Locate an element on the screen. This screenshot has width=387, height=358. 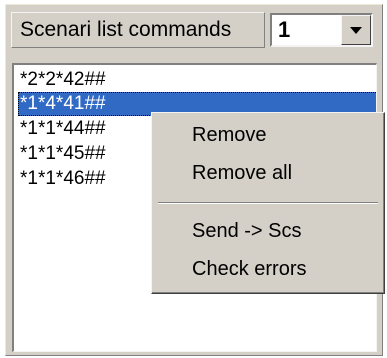
scenari-number-dropdown: 1 is located at coordinates (321, 30).